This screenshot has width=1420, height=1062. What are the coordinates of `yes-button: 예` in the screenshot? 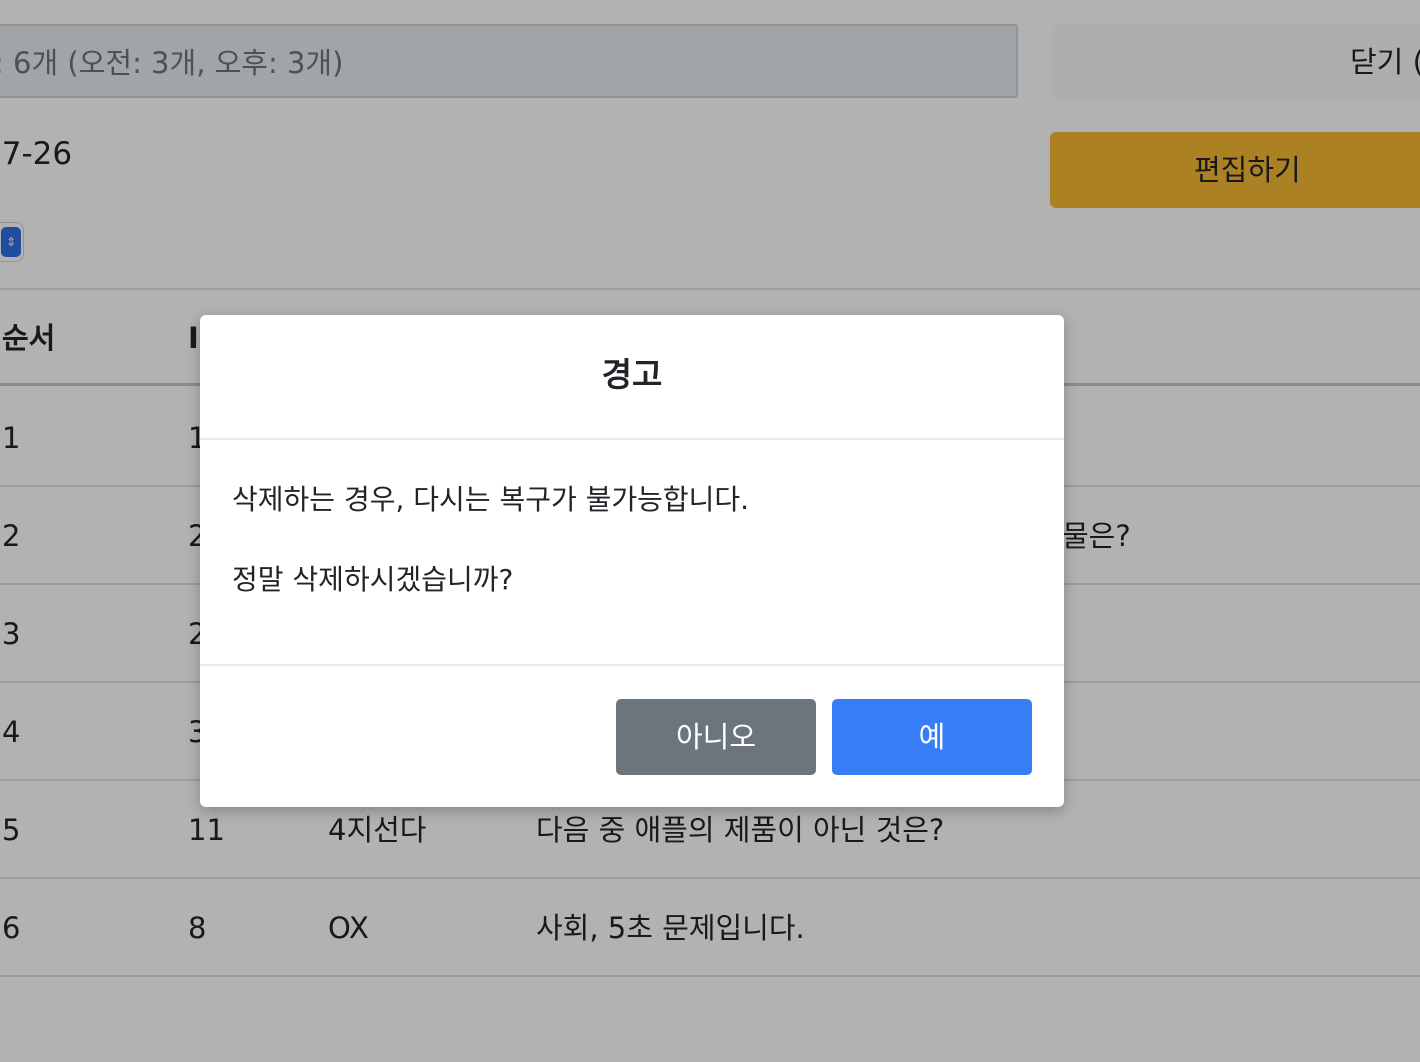 It's located at (932, 737).